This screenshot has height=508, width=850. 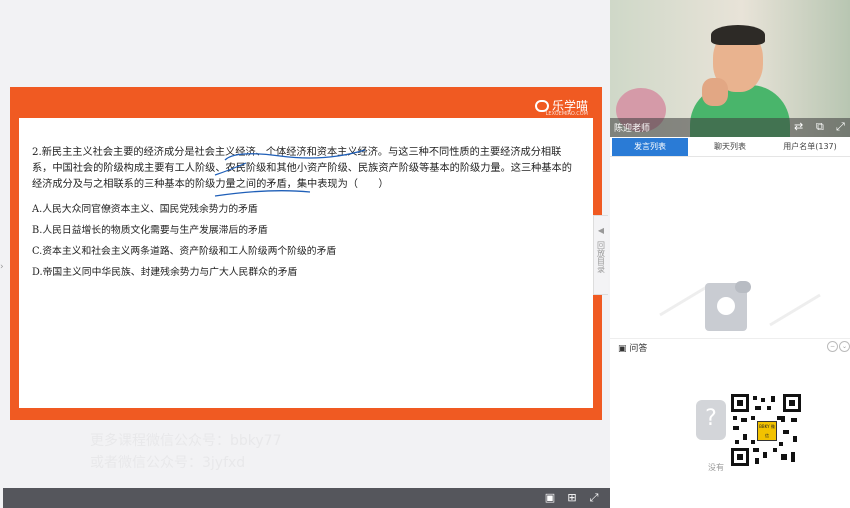 I want to click on qa-title-text: 问答, so click(x=638, y=349).